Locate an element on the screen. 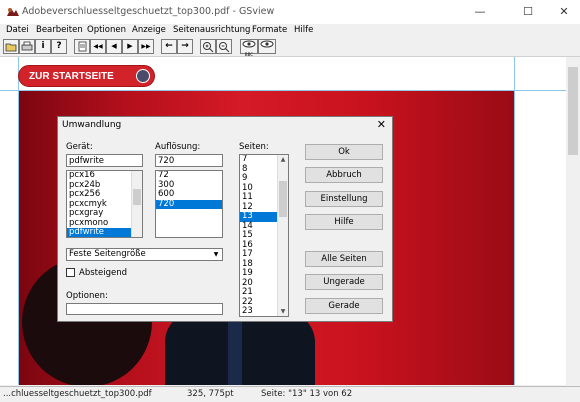 The height and width of the screenshot is (402, 580). device-list-scrollbar is located at coordinates (136, 204).